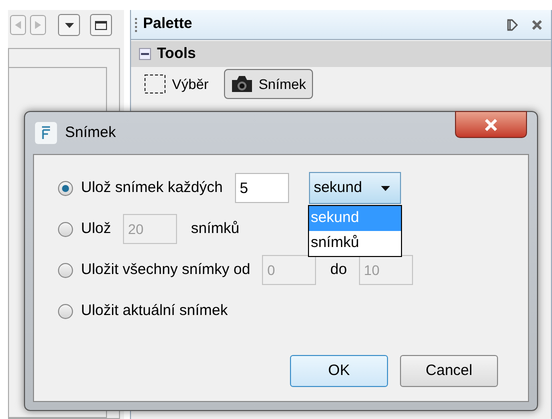 Image resolution: width=552 pixels, height=419 pixels. What do you see at coordinates (136, 25) in the screenshot?
I see `drag-handle-icon` at bounding box center [136, 25].